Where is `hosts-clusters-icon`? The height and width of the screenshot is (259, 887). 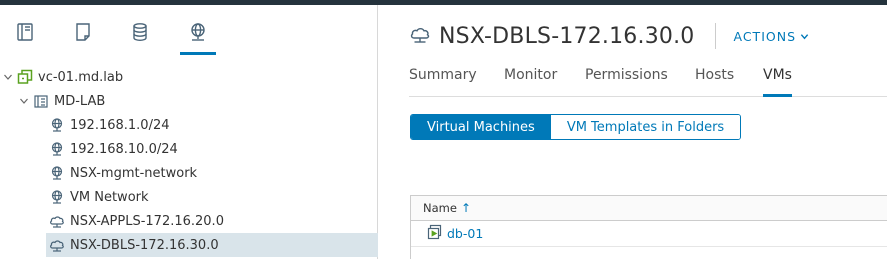
hosts-clusters-icon is located at coordinates (25, 32).